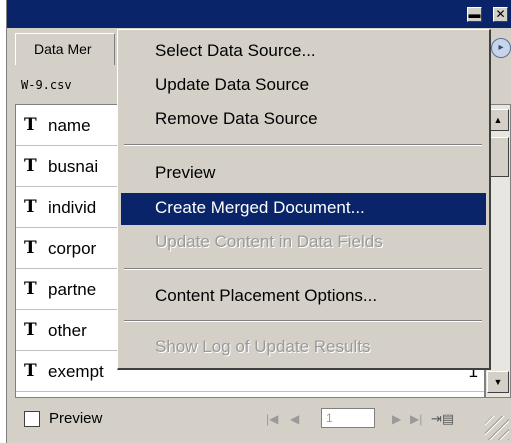  I want to click on tab-label: Data Mer, so click(63, 49).